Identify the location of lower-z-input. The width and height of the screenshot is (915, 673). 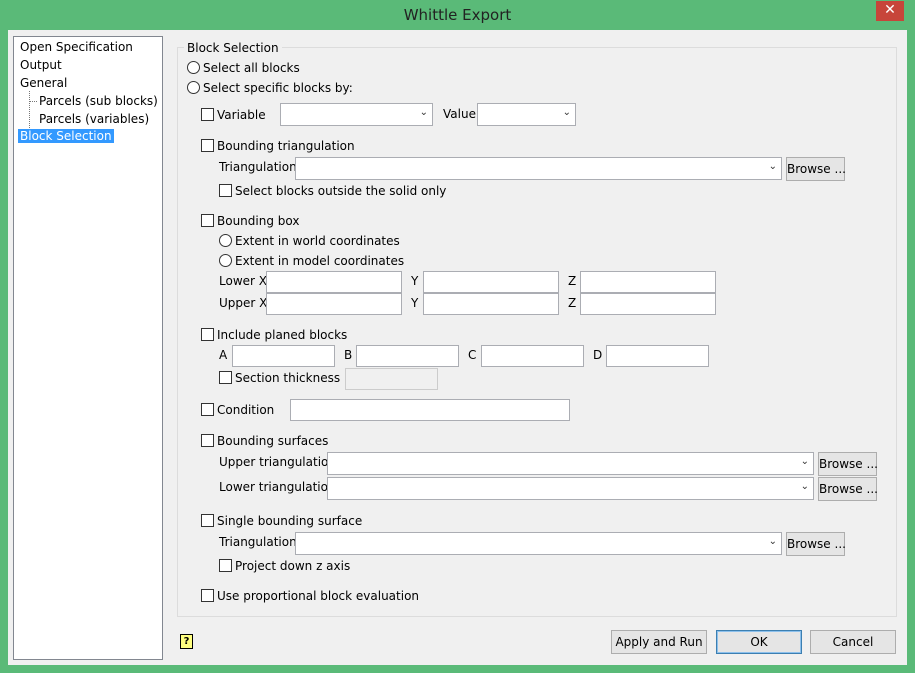
(648, 282).